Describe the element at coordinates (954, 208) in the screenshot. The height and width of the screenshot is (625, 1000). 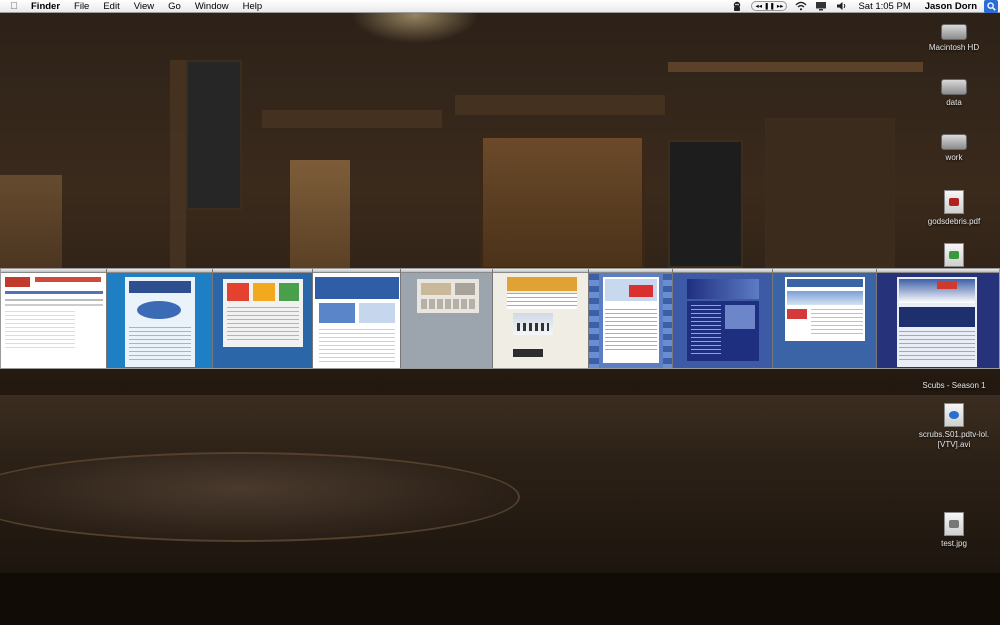
I see `desktop-icon-godsdebris-pdf: godsdebris.pdf` at that location.